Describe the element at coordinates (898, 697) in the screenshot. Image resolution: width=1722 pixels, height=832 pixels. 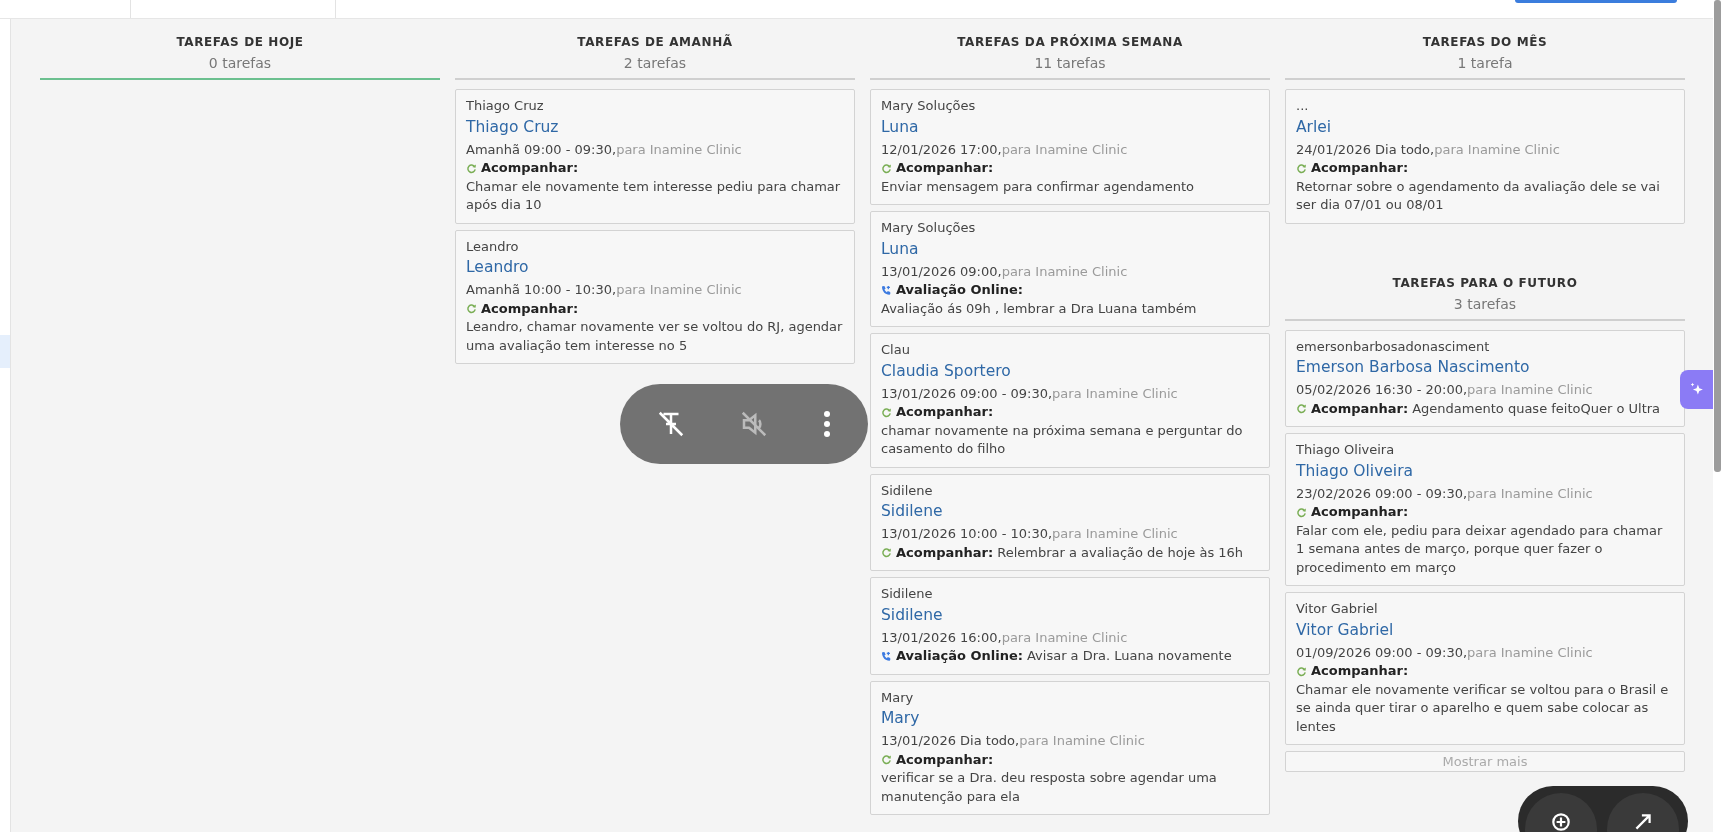
I see `owner-name: Mary` at that location.